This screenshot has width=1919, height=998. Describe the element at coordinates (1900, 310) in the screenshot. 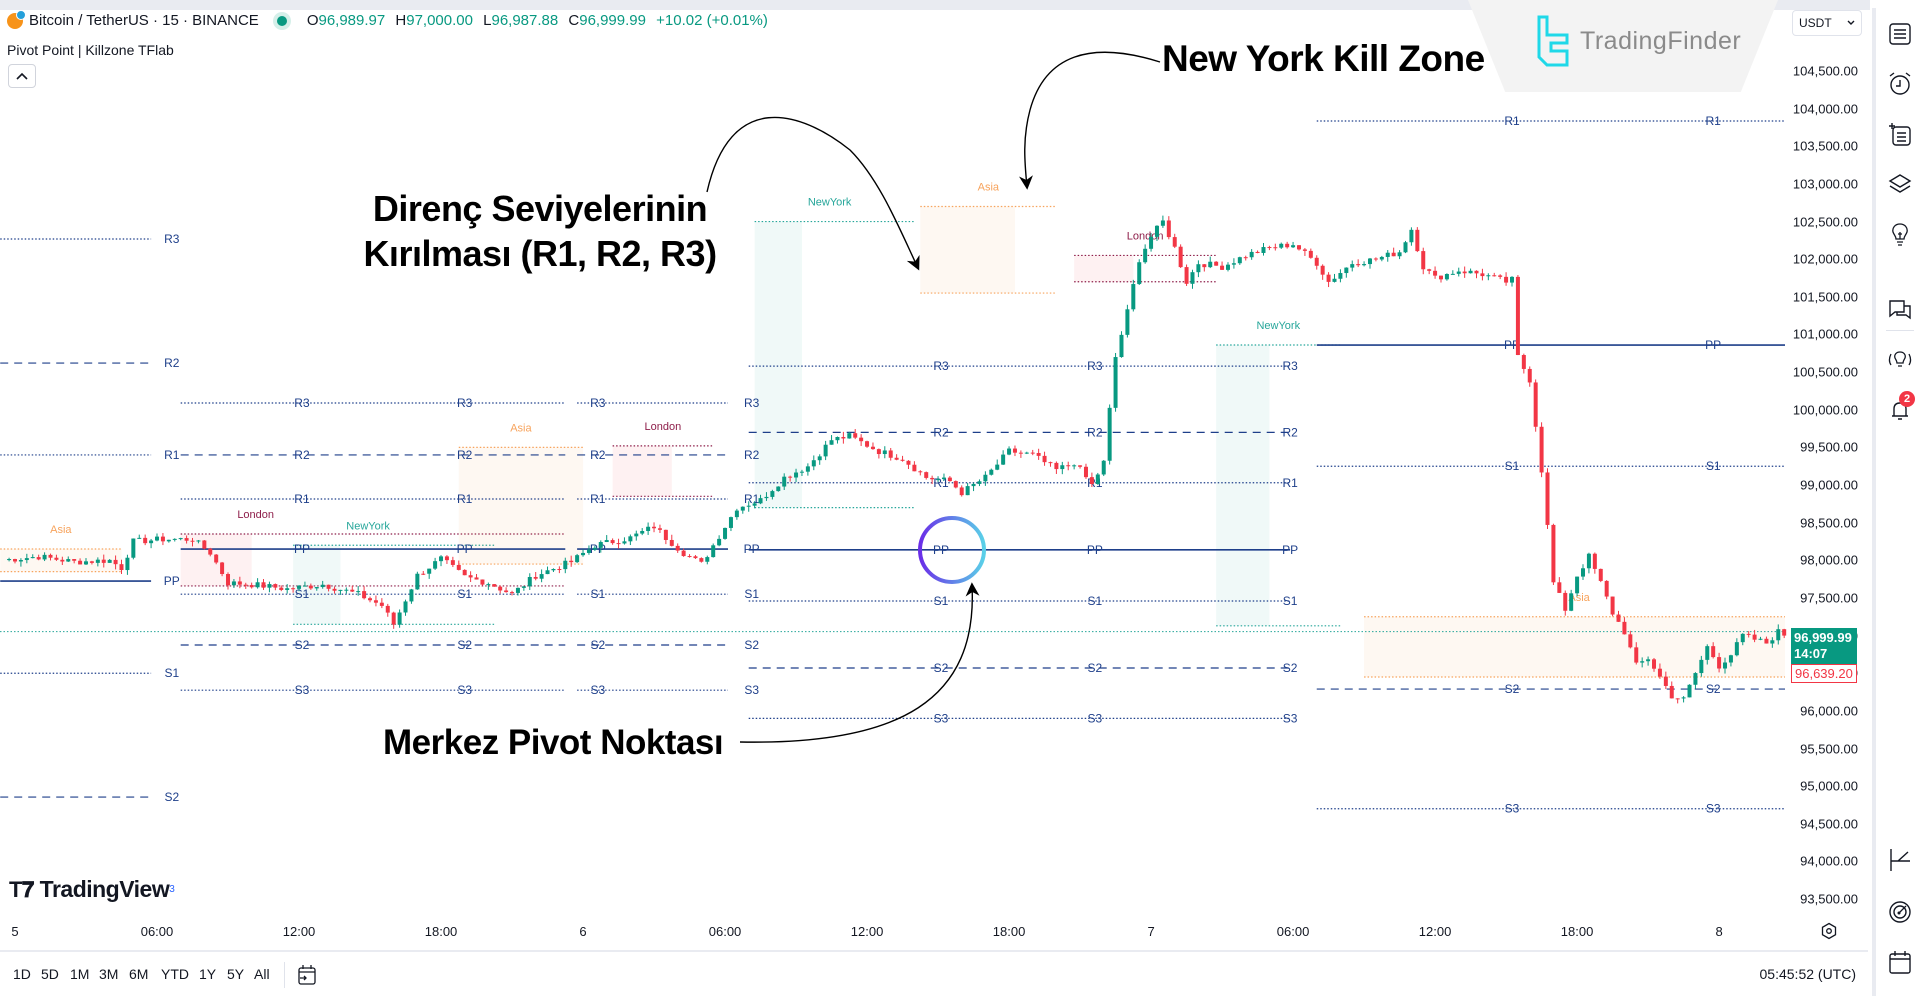

I see `chat-icon` at that location.